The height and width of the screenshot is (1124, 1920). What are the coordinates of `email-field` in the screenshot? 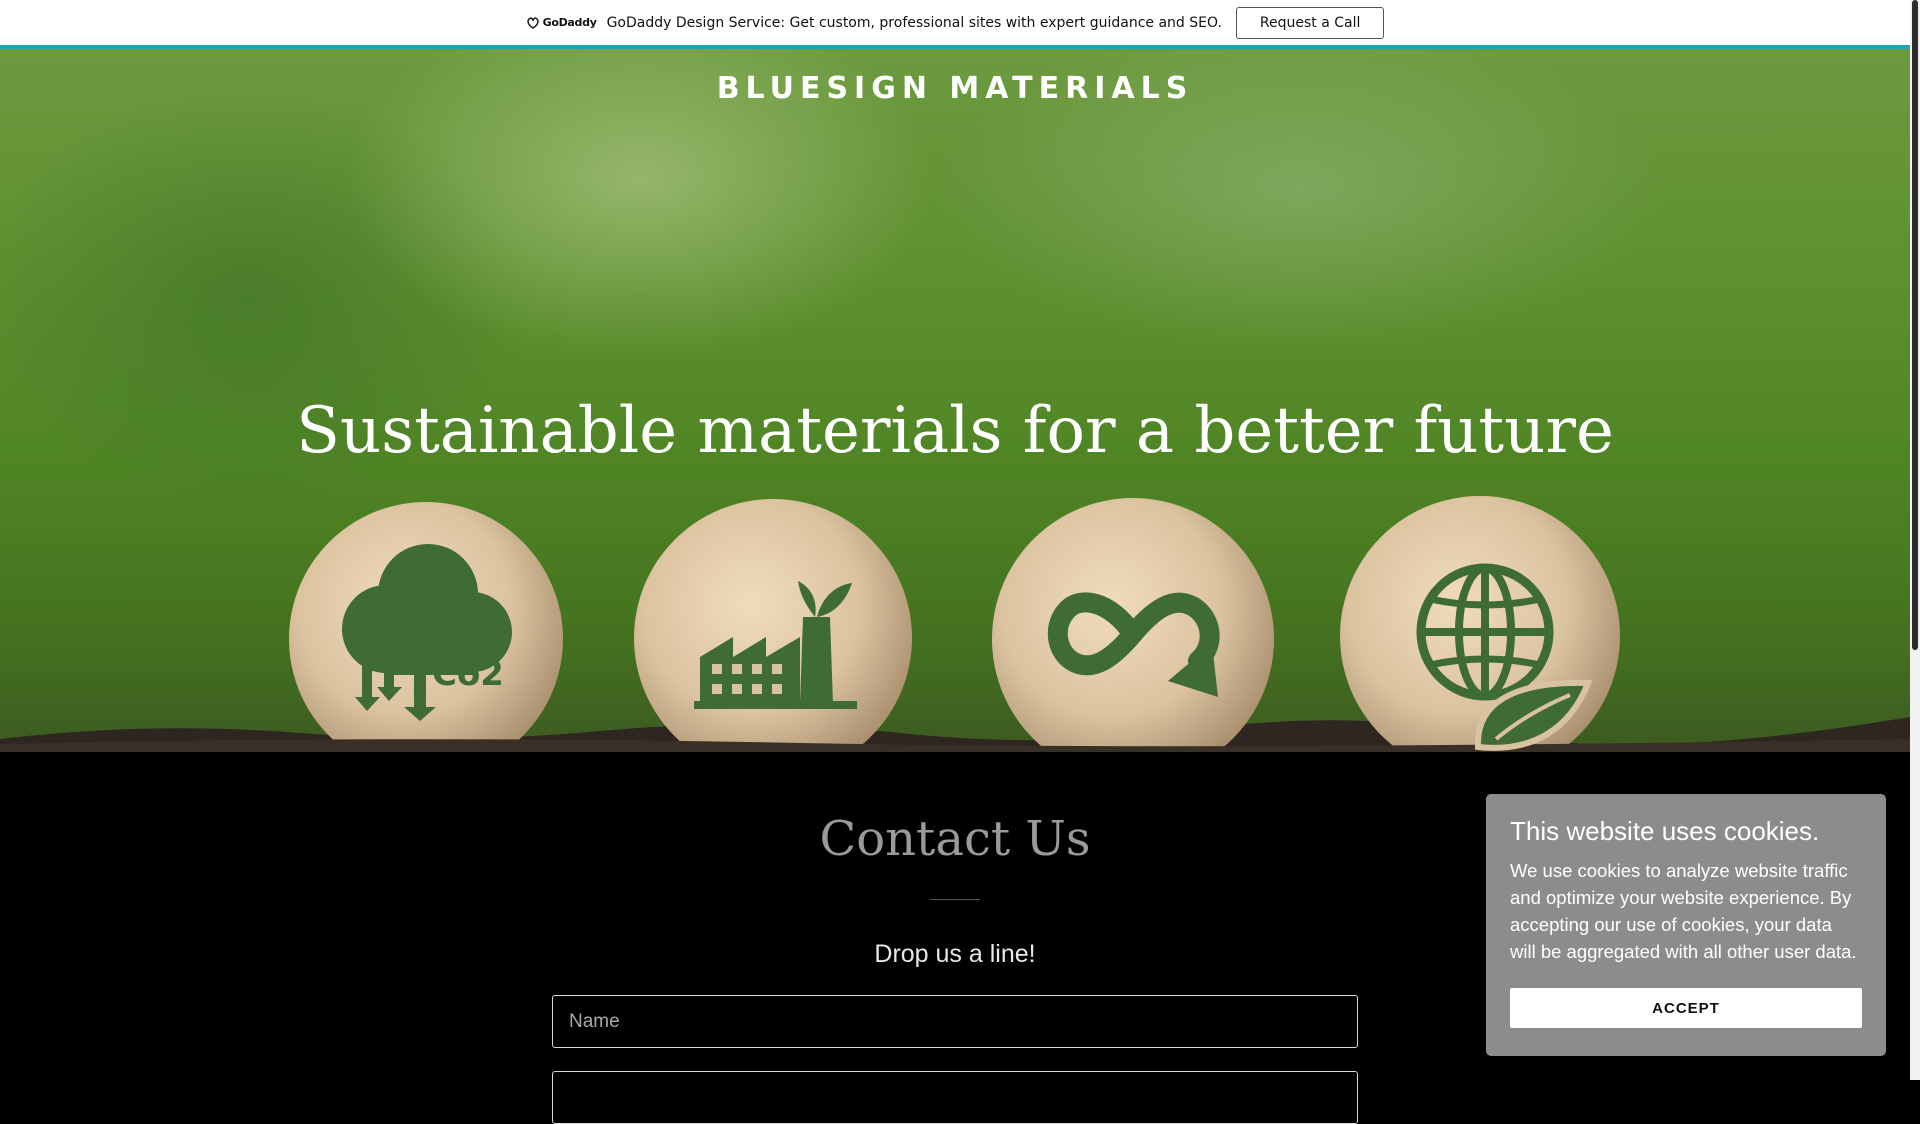 It's located at (955, 1097).